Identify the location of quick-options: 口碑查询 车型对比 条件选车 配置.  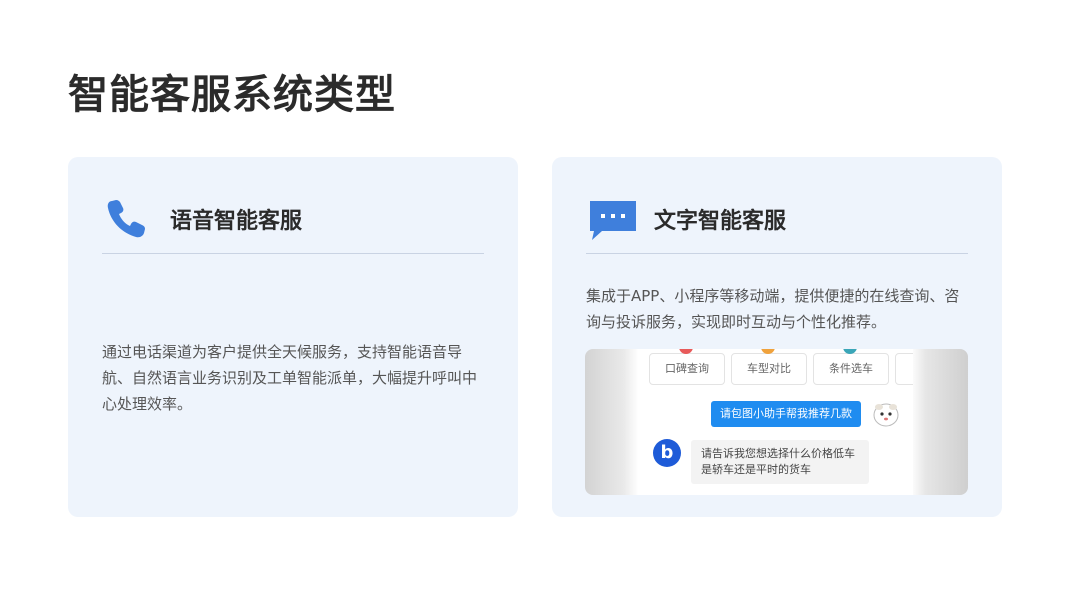
(781, 368).